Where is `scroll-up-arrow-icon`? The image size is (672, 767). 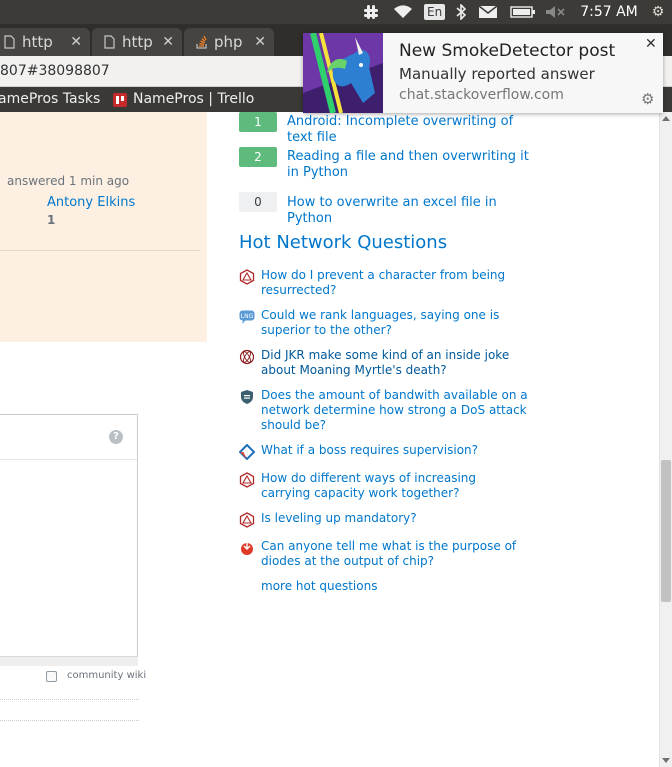
scroll-up-arrow-icon is located at coordinates (666, 118).